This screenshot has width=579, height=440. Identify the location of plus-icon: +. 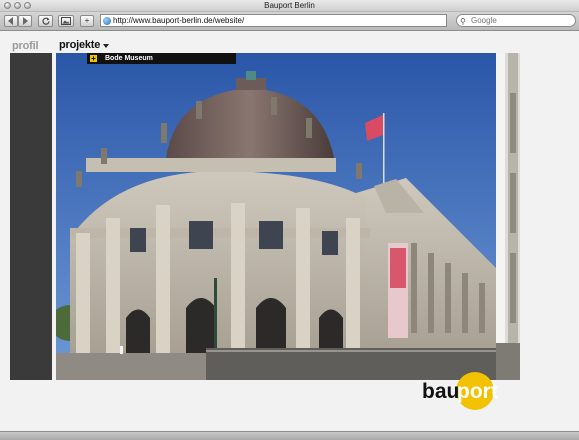
(93, 59).